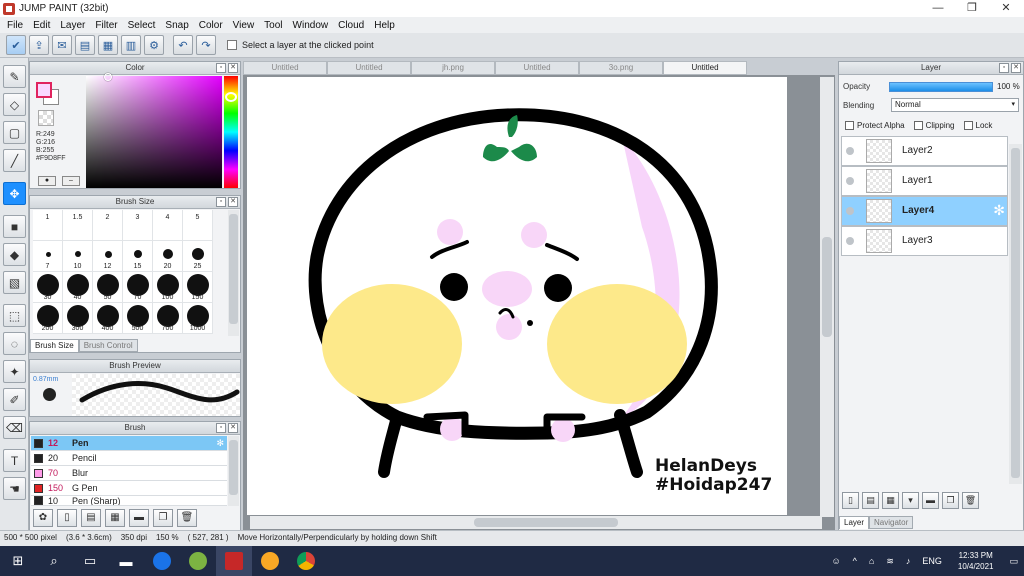  I want to click on brush-size-cell: 2, so click(108, 225).